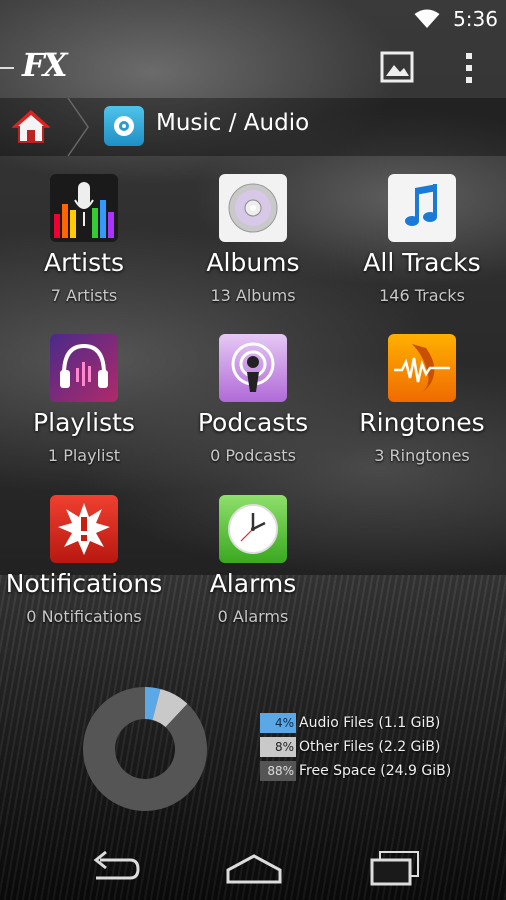 The image size is (506, 900). I want to click on wifi-icon, so click(427, 18).